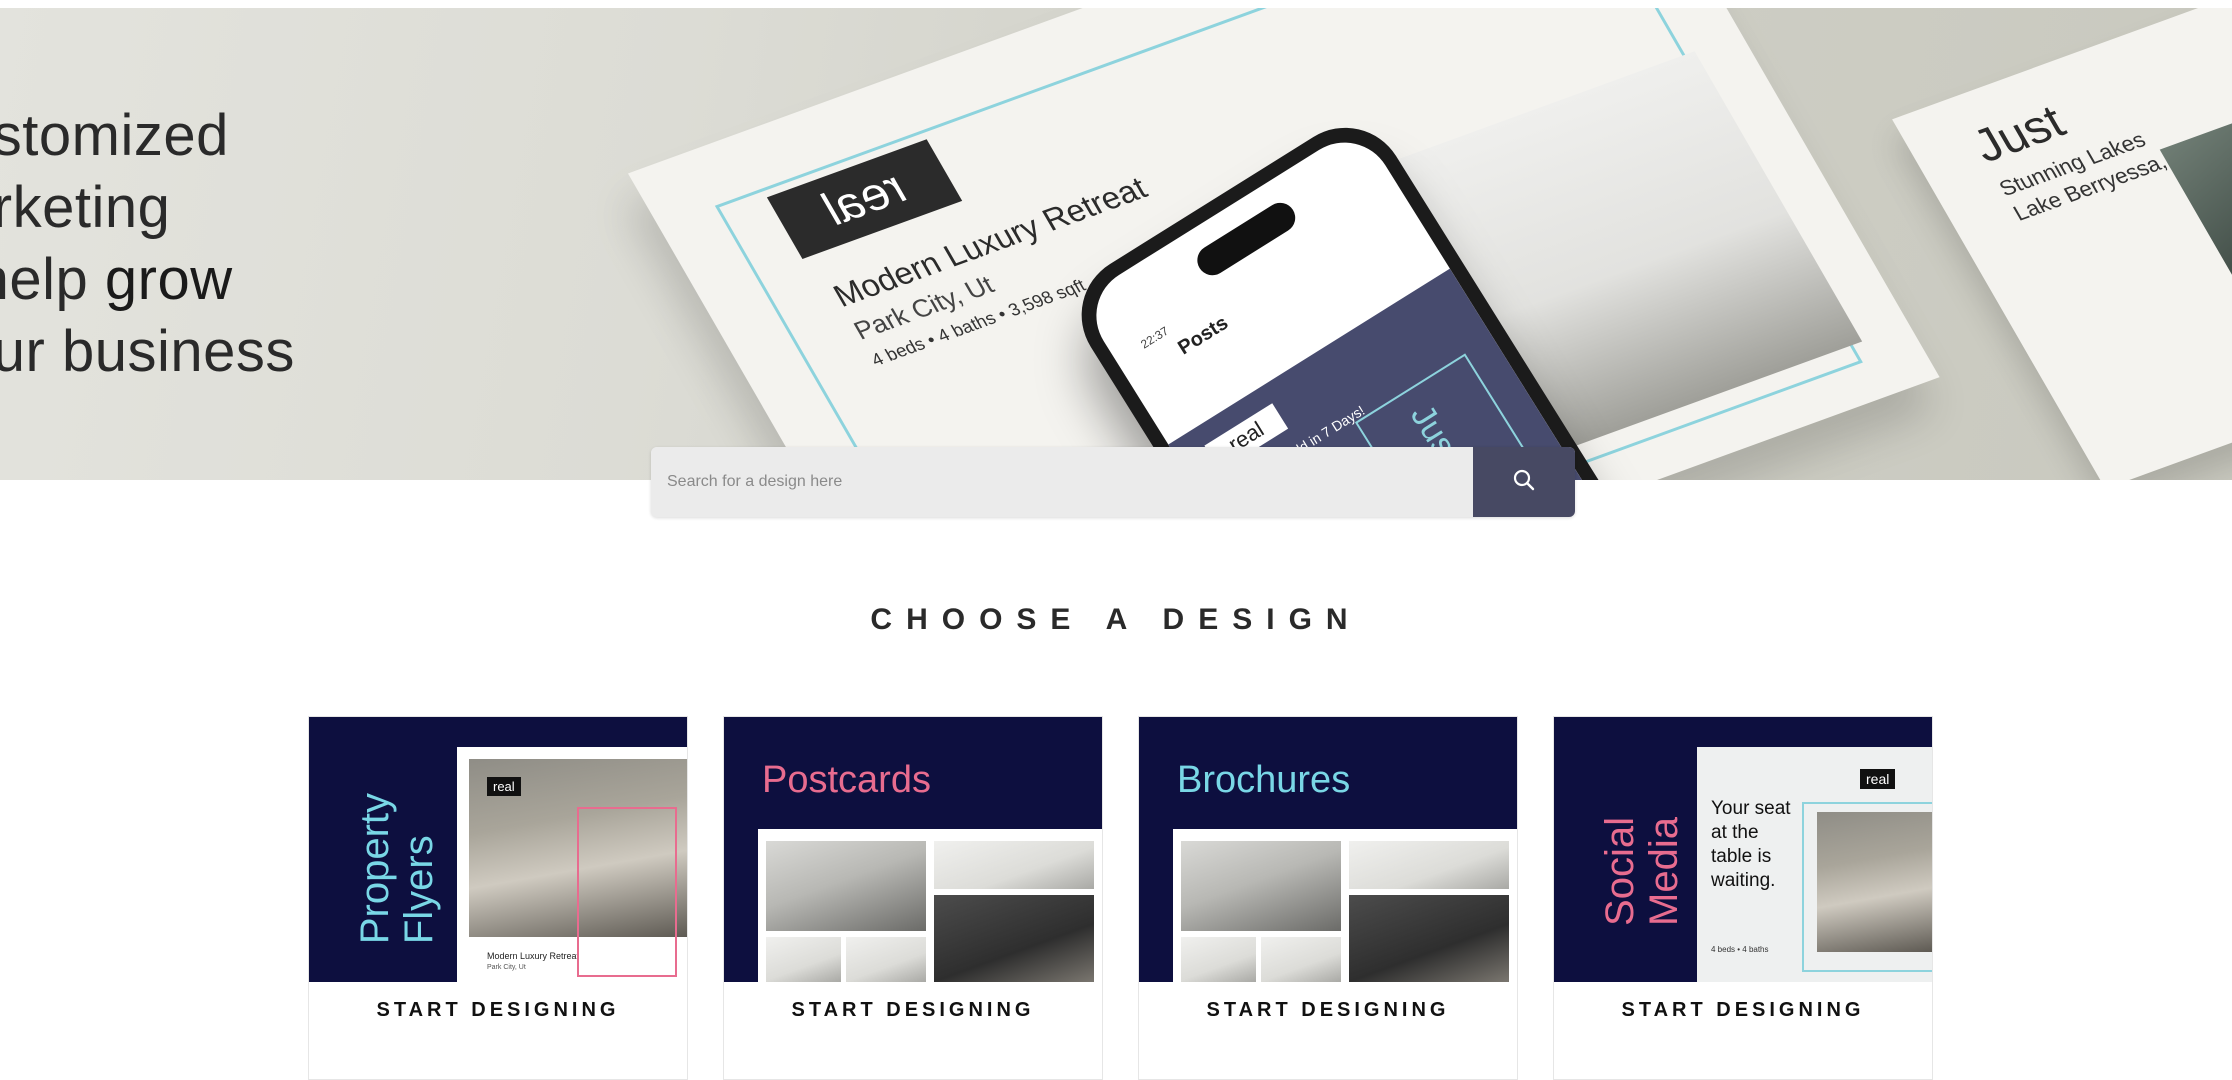  I want to click on card-title-line2: Media, so click(1664, 871).